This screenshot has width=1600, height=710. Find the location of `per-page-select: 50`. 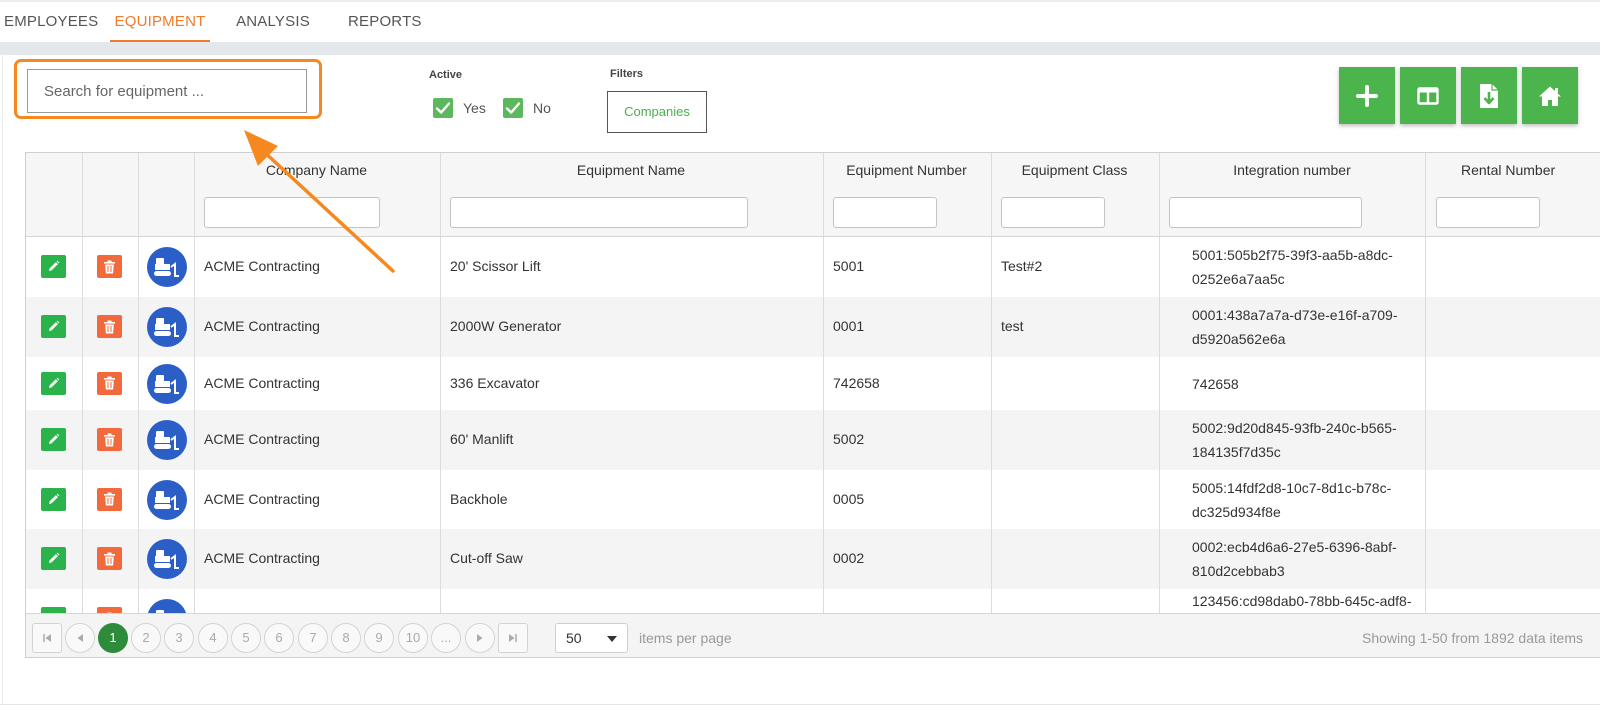

per-page-select: 50 is located at coordinates (591, 638).